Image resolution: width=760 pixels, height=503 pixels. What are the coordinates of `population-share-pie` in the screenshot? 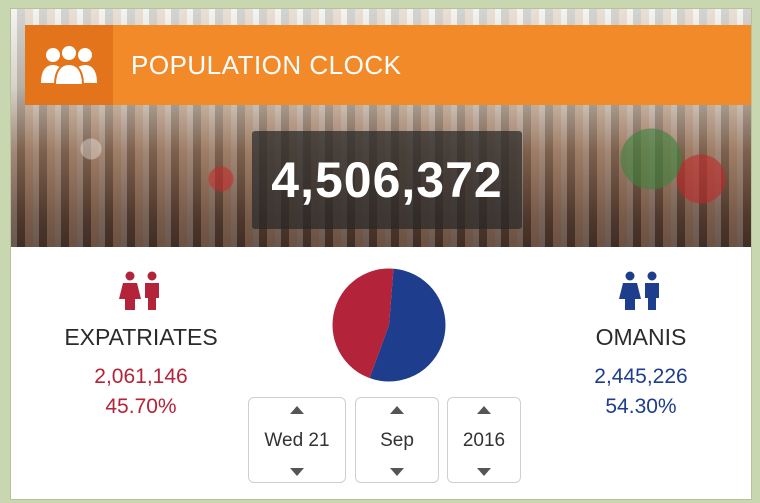 It's located at (389, 325).